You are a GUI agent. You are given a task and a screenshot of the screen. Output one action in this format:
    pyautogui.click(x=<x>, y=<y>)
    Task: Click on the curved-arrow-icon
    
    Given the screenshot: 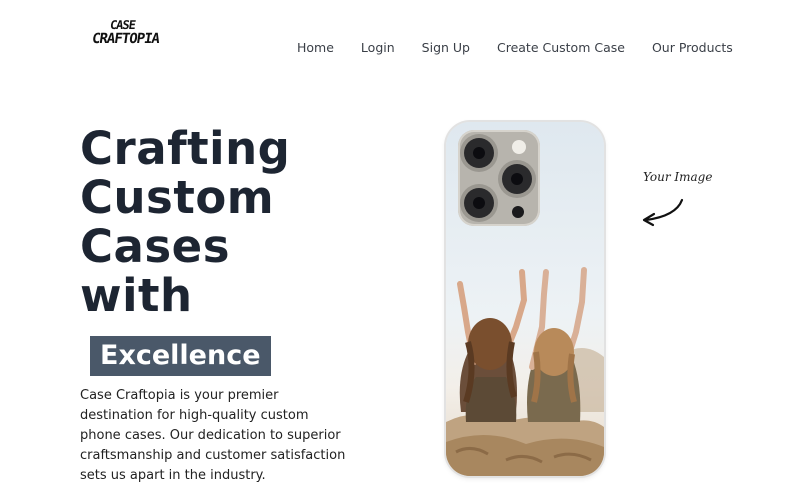 What is the action you would take?
    pyautogui.click(x=663, y=212)
    